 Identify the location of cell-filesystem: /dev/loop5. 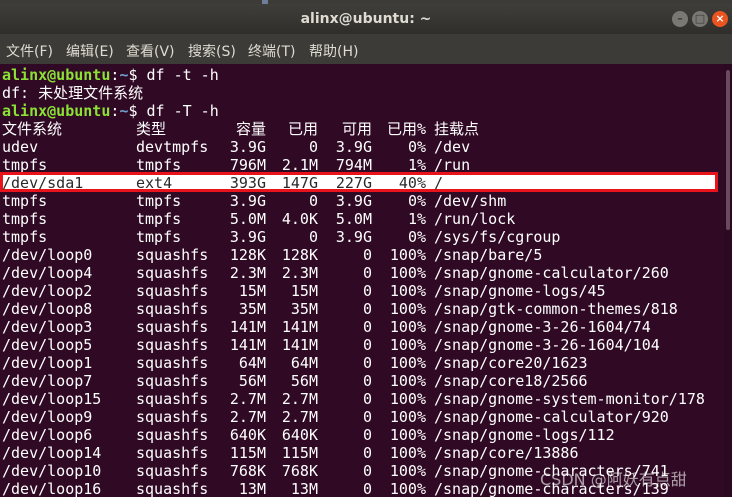
(47, 345).